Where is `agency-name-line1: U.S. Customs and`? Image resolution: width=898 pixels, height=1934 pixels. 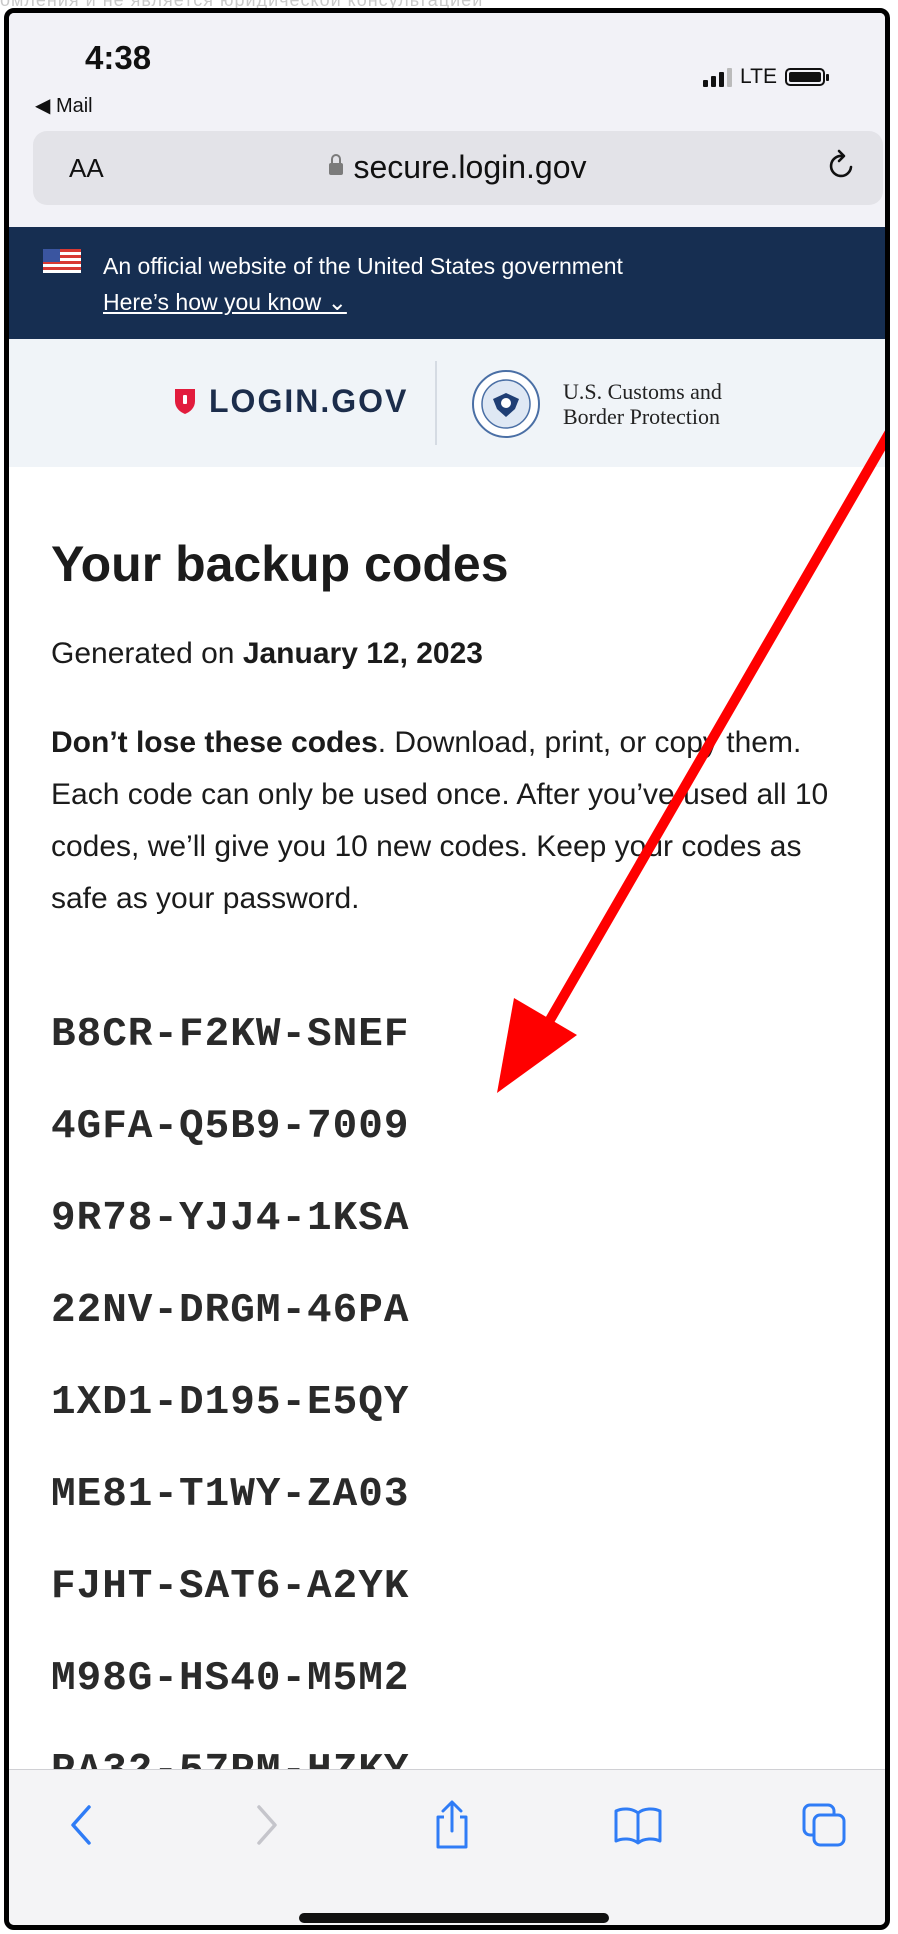
agency-name-line1: U.S. Customs and is located at coordinates (642, 391).